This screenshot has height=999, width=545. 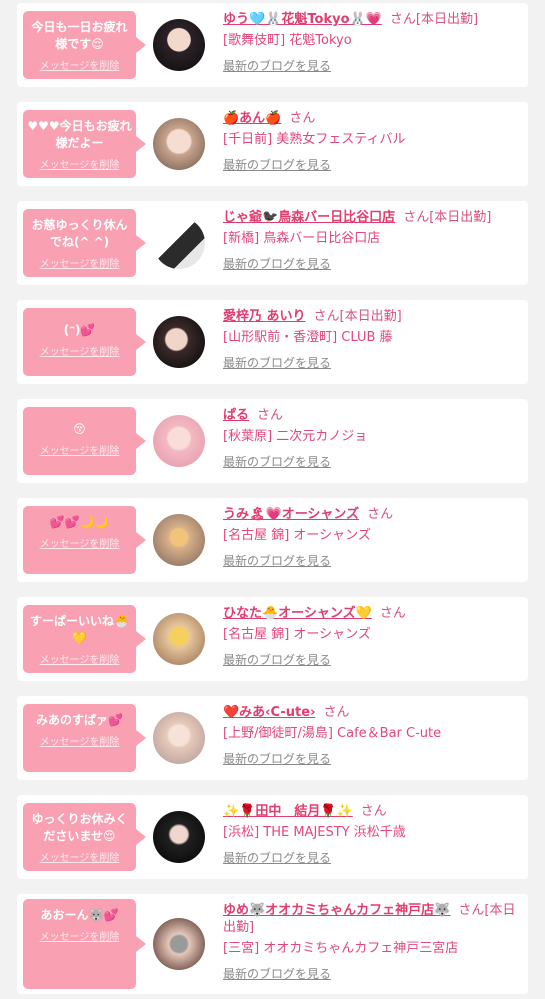 What do you see at coordinates (288, 811) in the screenshot?
I see `girl-name-link: ✨🌹田中 結月🌹✨` at bounding box center [288, 811].